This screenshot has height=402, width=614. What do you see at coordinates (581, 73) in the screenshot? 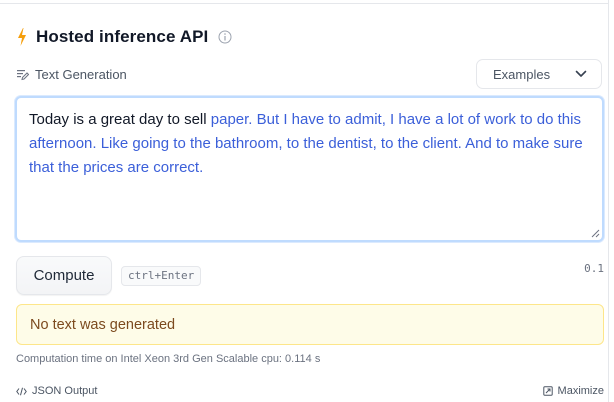
I see `chevron-down-icon` at bounding box center [581, 73].